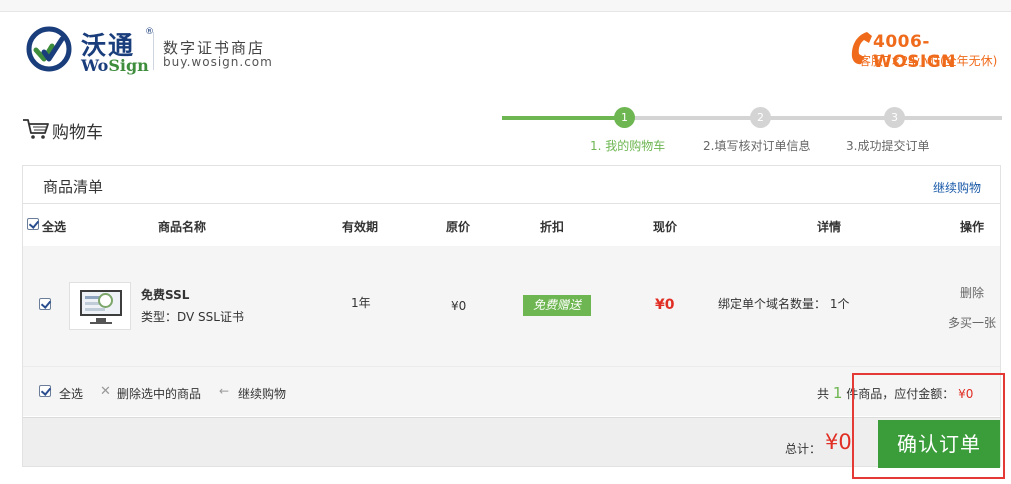 This screenshot has width=1011, height=484. What do you see at coordinates (49, 49) in the screenshot?
I see `wosign-logo-icon` at bounding box center [49, 49].